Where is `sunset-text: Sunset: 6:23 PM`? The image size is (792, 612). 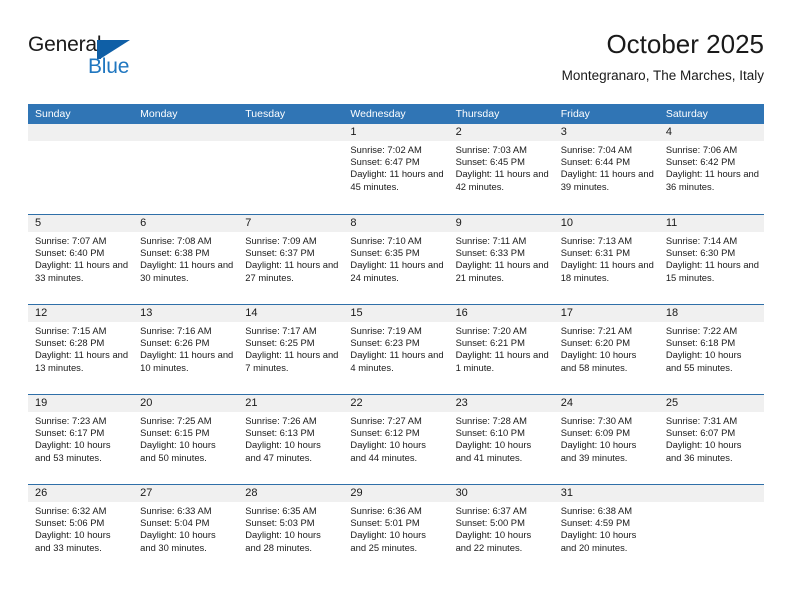 sunset-text: Sunset: 6:23 PM is located at coordinates (385, 343).